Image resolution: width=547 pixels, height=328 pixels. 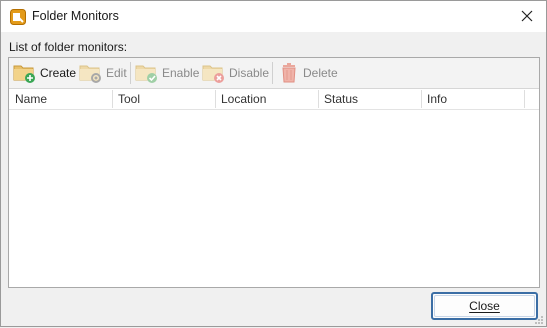 I want to click on resize-grip-icon, so click(x=539, y=319).